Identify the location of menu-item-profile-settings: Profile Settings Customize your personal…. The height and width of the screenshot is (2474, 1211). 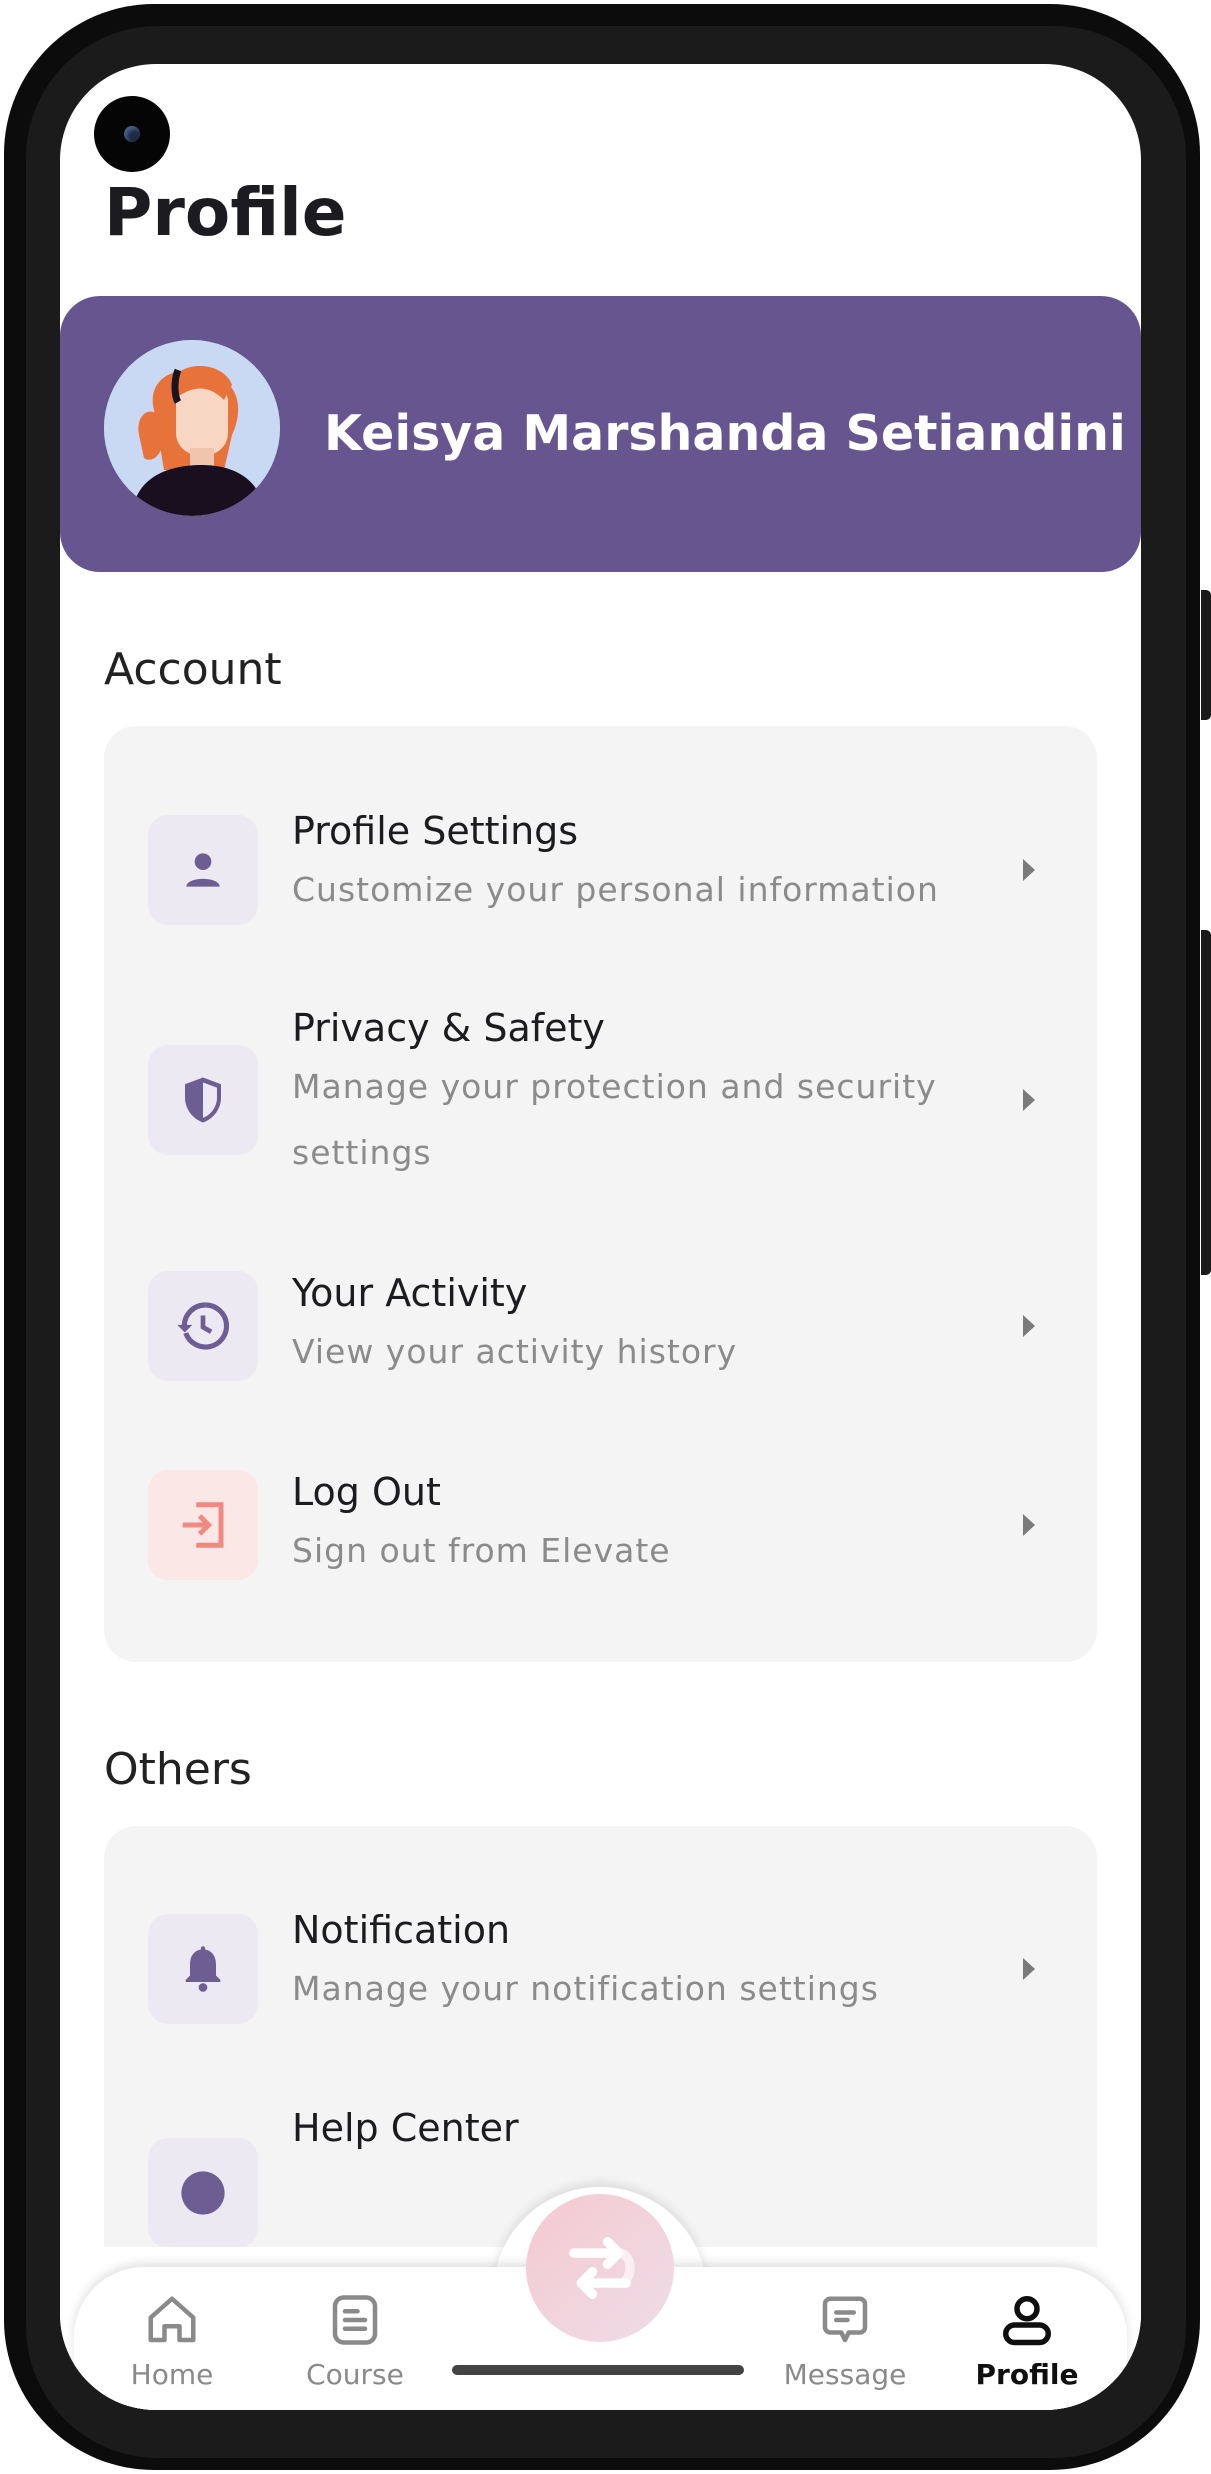
(600, 841).